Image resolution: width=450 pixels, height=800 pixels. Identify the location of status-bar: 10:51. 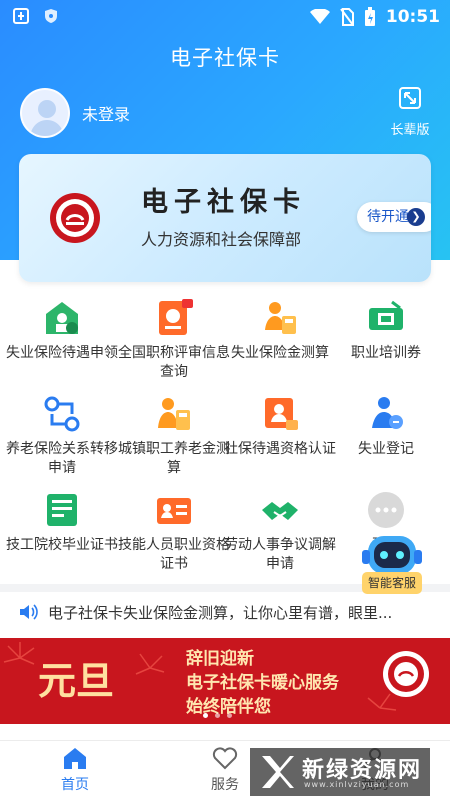
(225, 17).